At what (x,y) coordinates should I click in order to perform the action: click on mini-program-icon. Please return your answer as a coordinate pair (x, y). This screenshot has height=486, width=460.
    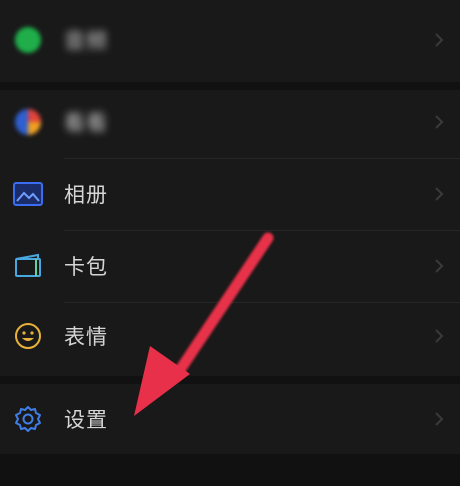
    Looking at the image, I should click on (28, 122).